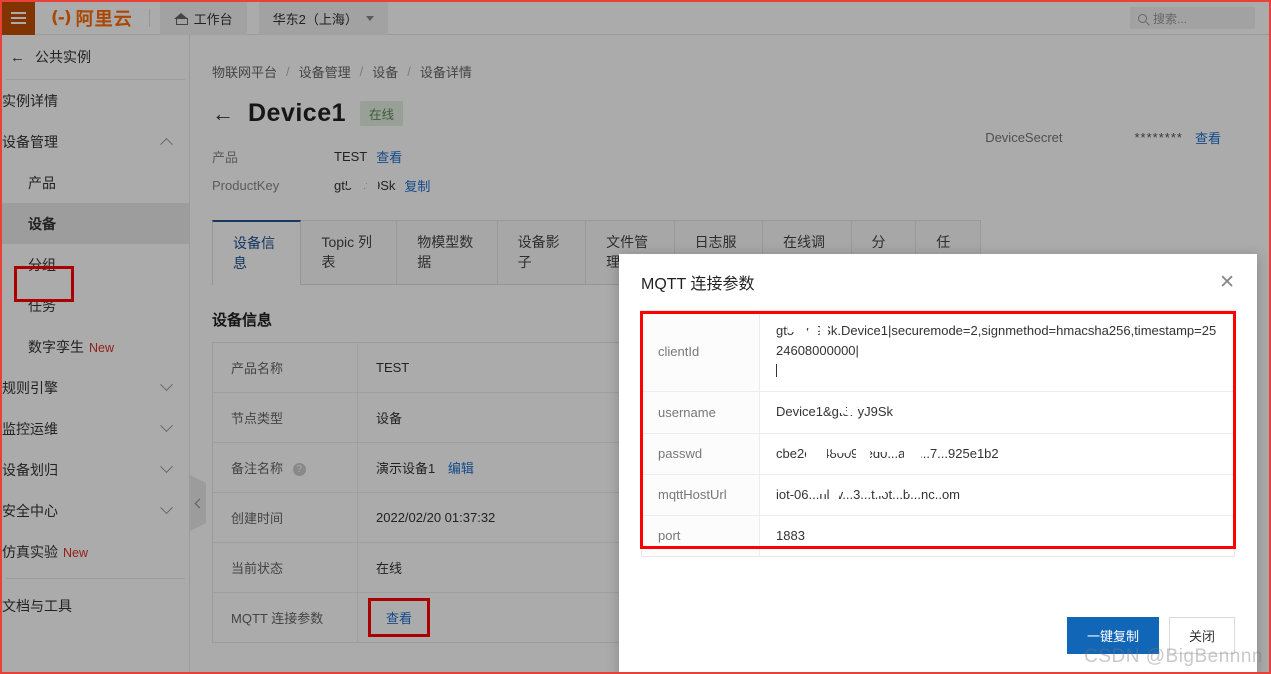  What do you see at coordinates (1227, 282) in the screenshot?
I see `close-icon: ✕` at bounding box center [1227, 282].